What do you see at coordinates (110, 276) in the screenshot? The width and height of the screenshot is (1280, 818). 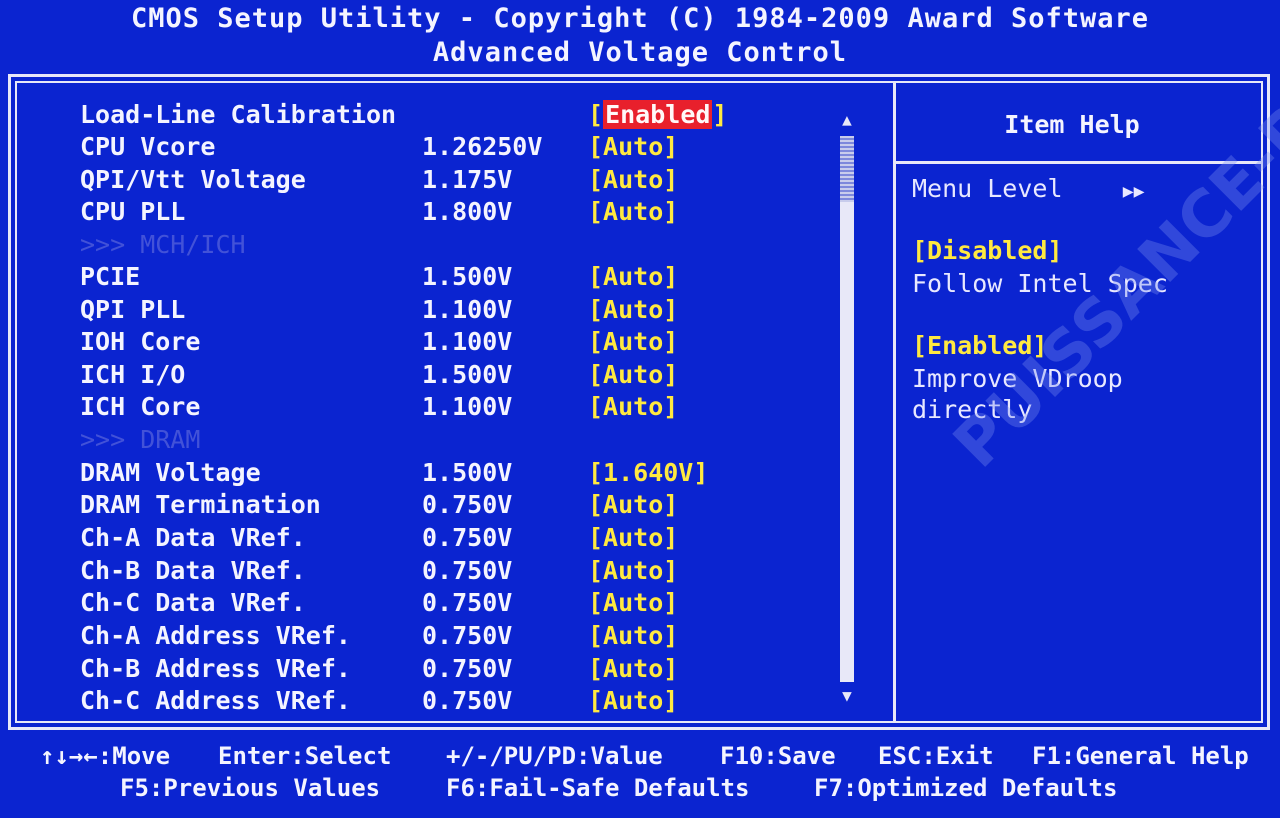 I see `setting-label: PCIE` at bounding box center [110, 276].